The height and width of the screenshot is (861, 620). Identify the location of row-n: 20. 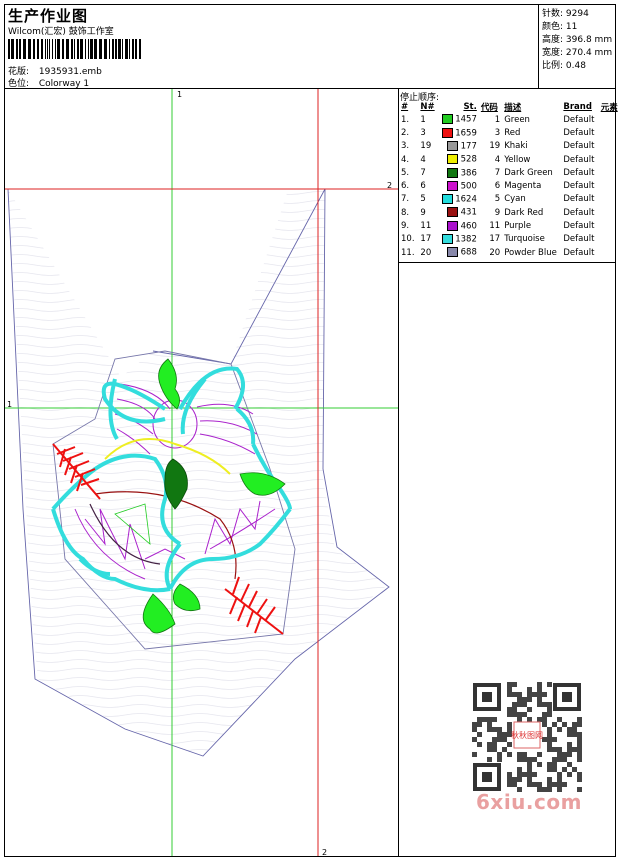
(426, 252).